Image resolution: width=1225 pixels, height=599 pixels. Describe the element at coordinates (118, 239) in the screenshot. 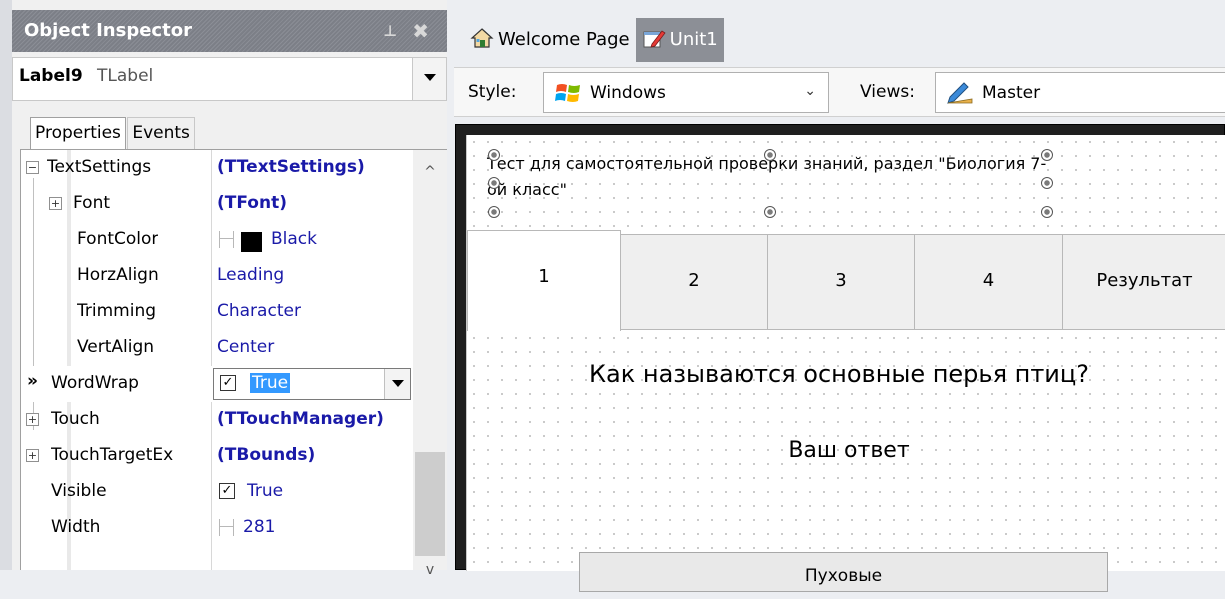

I see `property-name: FontColor` at that location.